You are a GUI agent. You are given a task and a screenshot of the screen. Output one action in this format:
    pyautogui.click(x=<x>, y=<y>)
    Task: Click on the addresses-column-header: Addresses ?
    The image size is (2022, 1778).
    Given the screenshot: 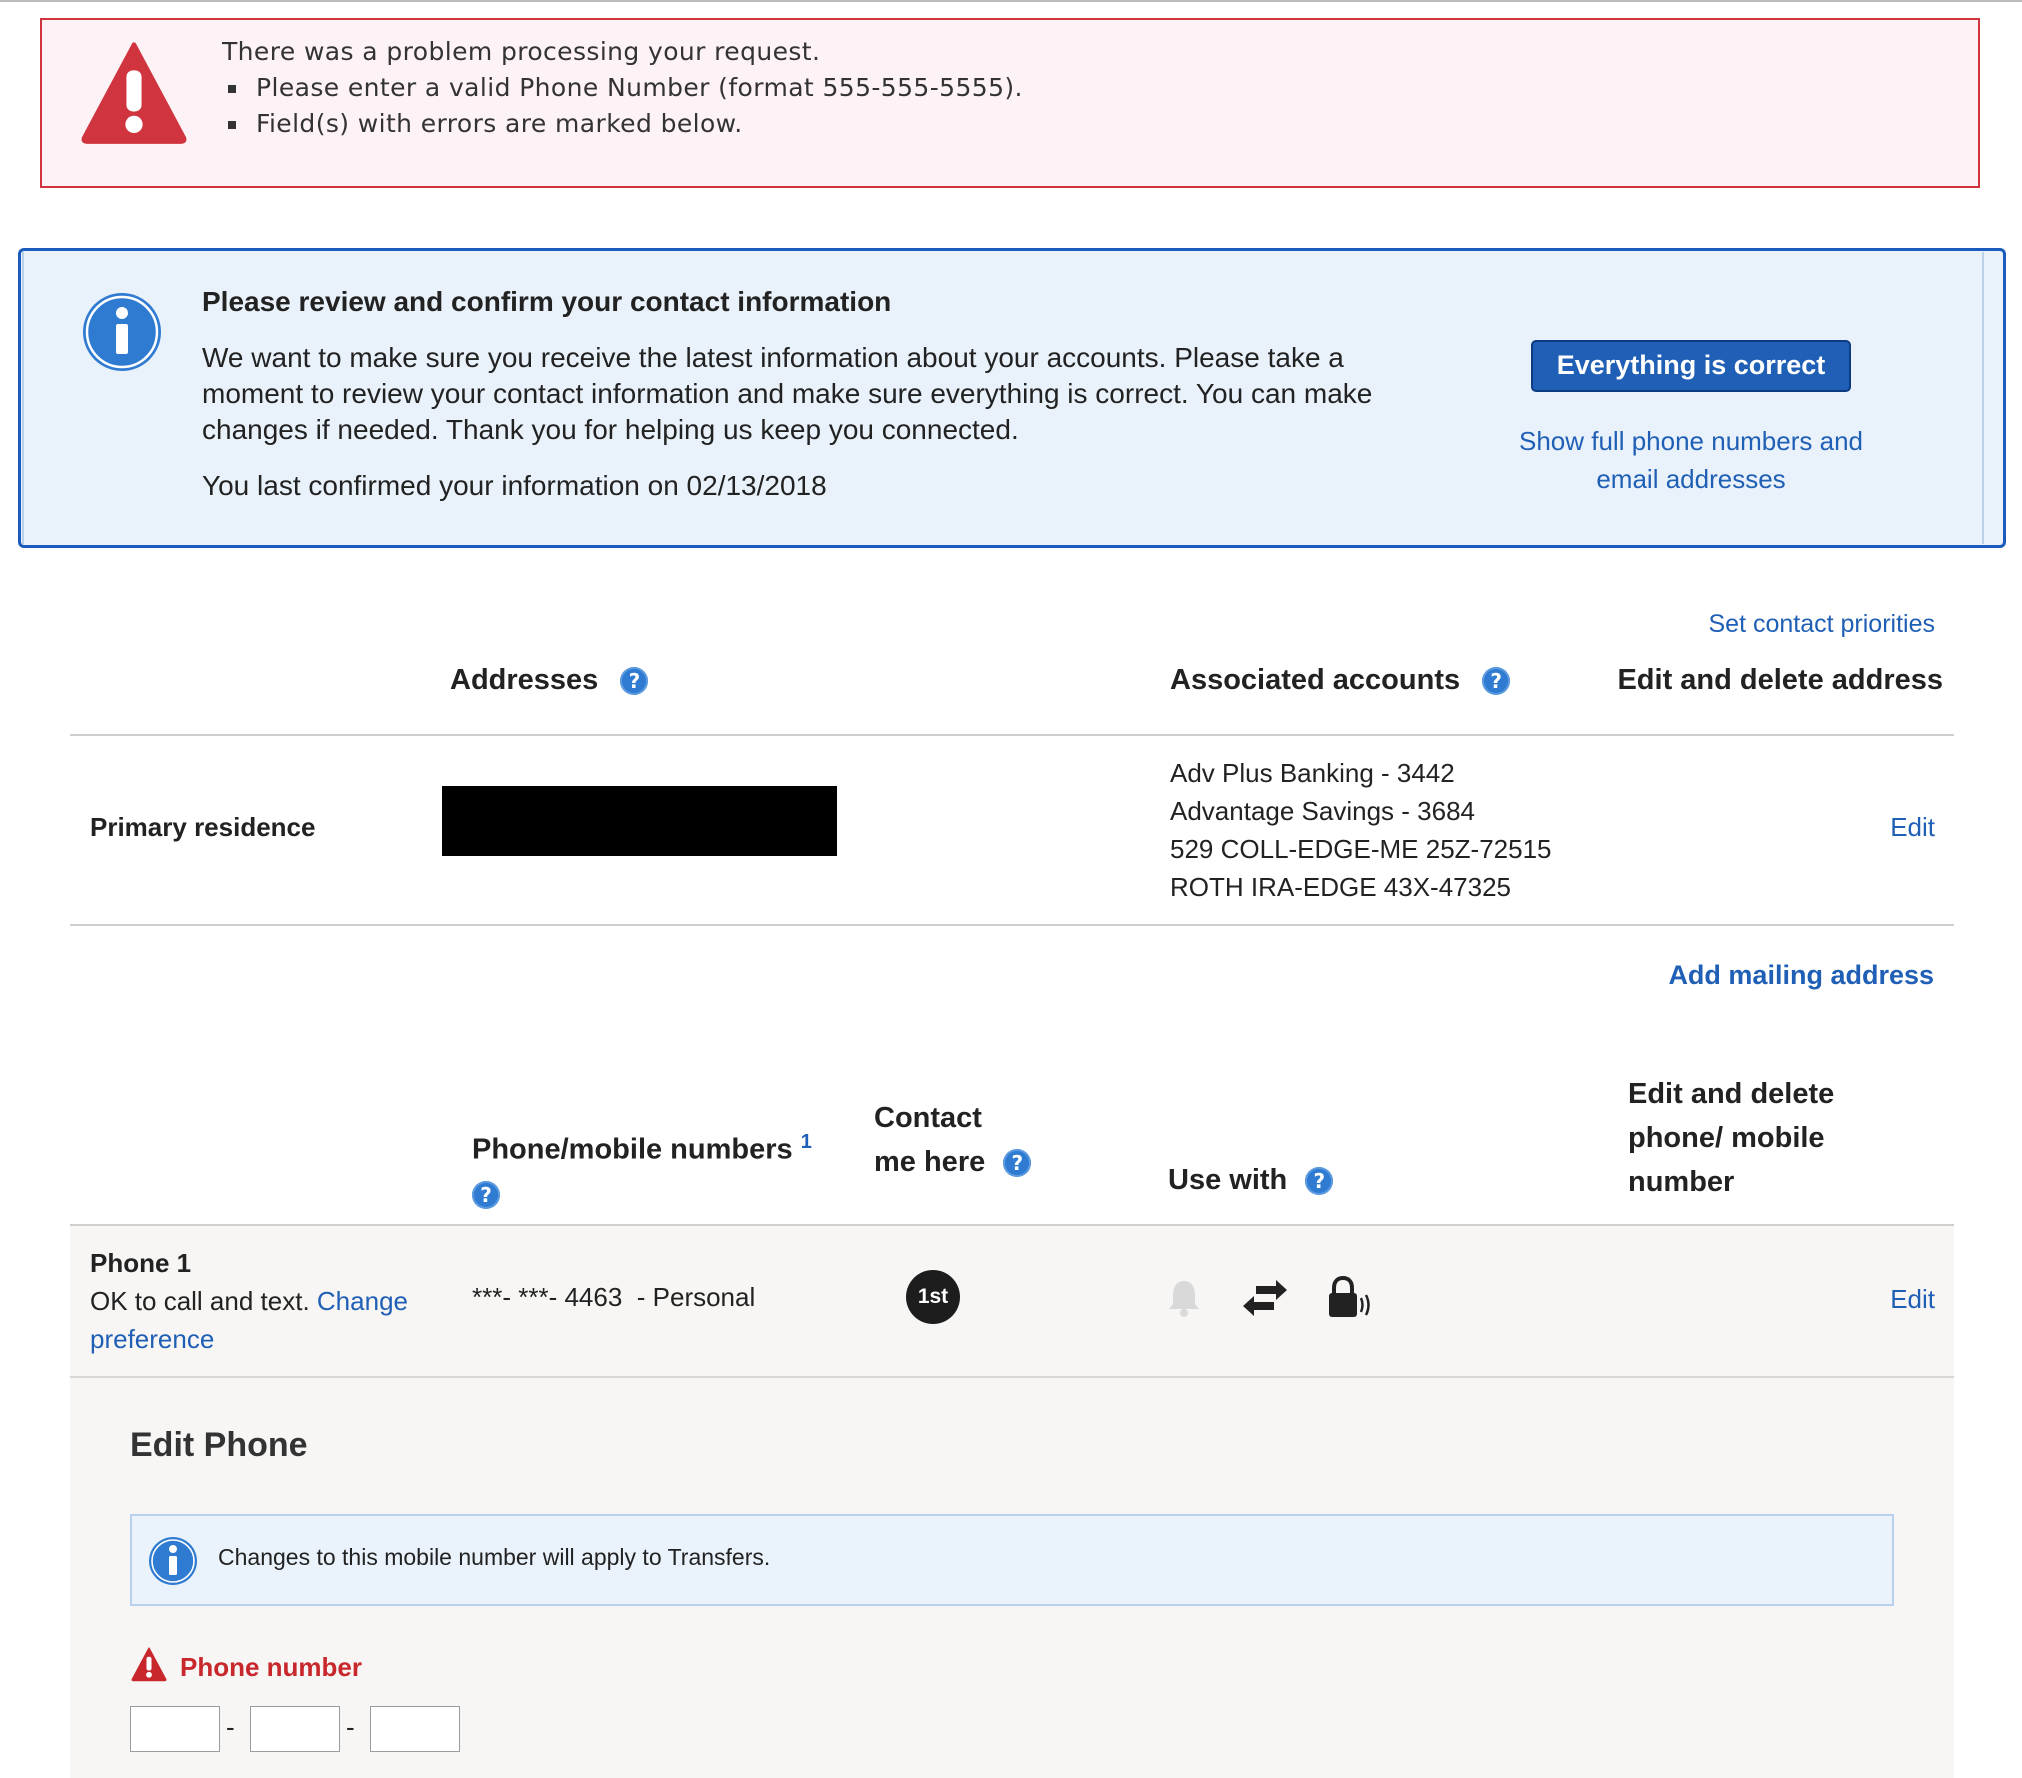 What is the action you would take?
    pyautogui.click(x=549, y=680)
    